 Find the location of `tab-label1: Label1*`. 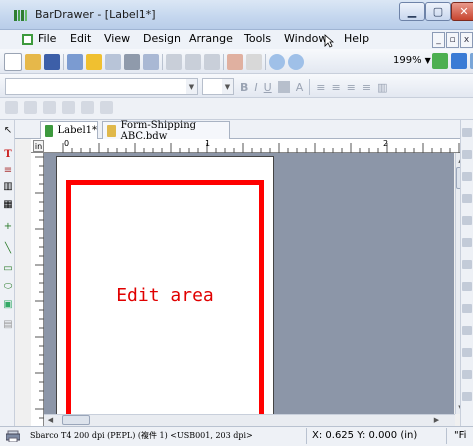

tab-label1: Label1* is located at coordinates (69, 130).